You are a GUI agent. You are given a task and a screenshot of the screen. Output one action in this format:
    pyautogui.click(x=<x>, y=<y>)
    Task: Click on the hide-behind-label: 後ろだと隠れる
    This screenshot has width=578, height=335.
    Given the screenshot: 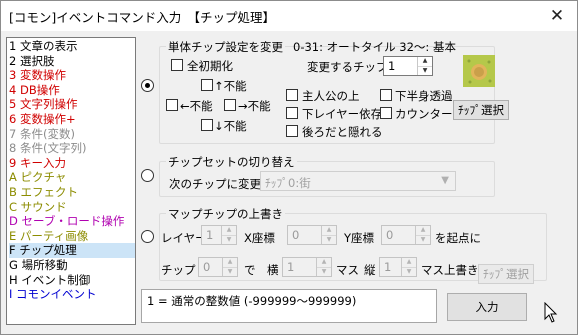 What is the action you would take?
    pyautogui.click(x=342, y=132)
    